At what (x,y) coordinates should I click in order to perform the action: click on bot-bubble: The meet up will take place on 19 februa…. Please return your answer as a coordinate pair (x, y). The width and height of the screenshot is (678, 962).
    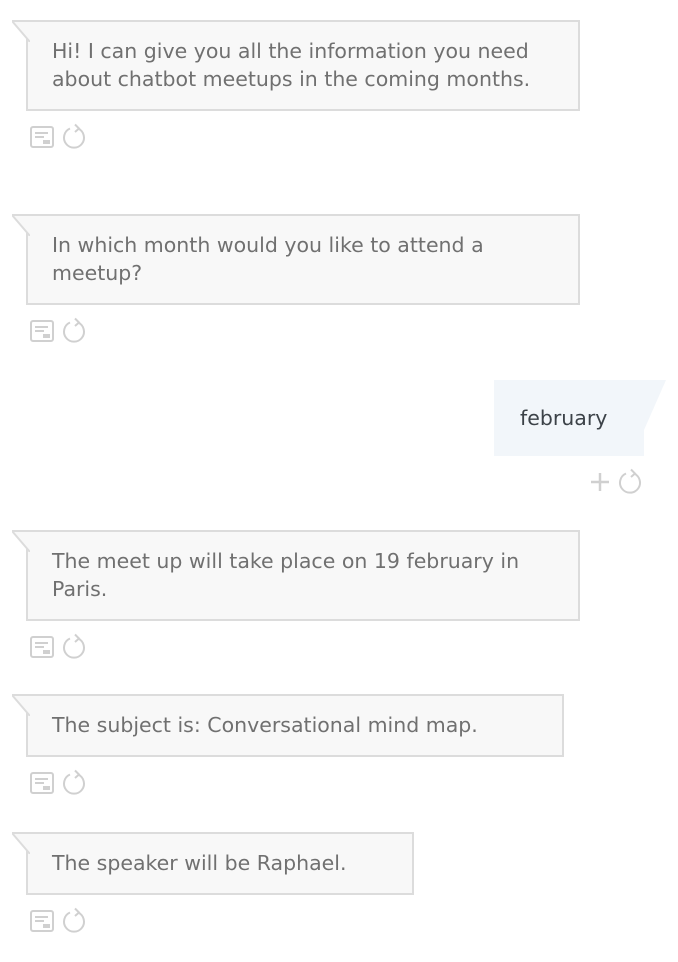
    Looking at the image, I should click on (296, 575).